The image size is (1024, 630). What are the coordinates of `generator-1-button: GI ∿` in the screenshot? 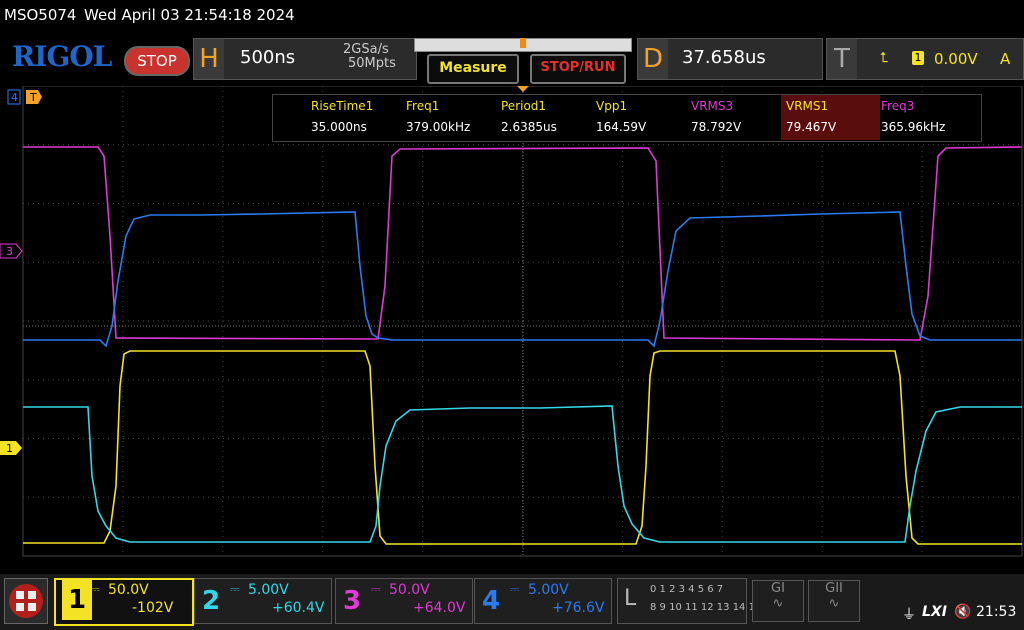 It's located at (778, 601).